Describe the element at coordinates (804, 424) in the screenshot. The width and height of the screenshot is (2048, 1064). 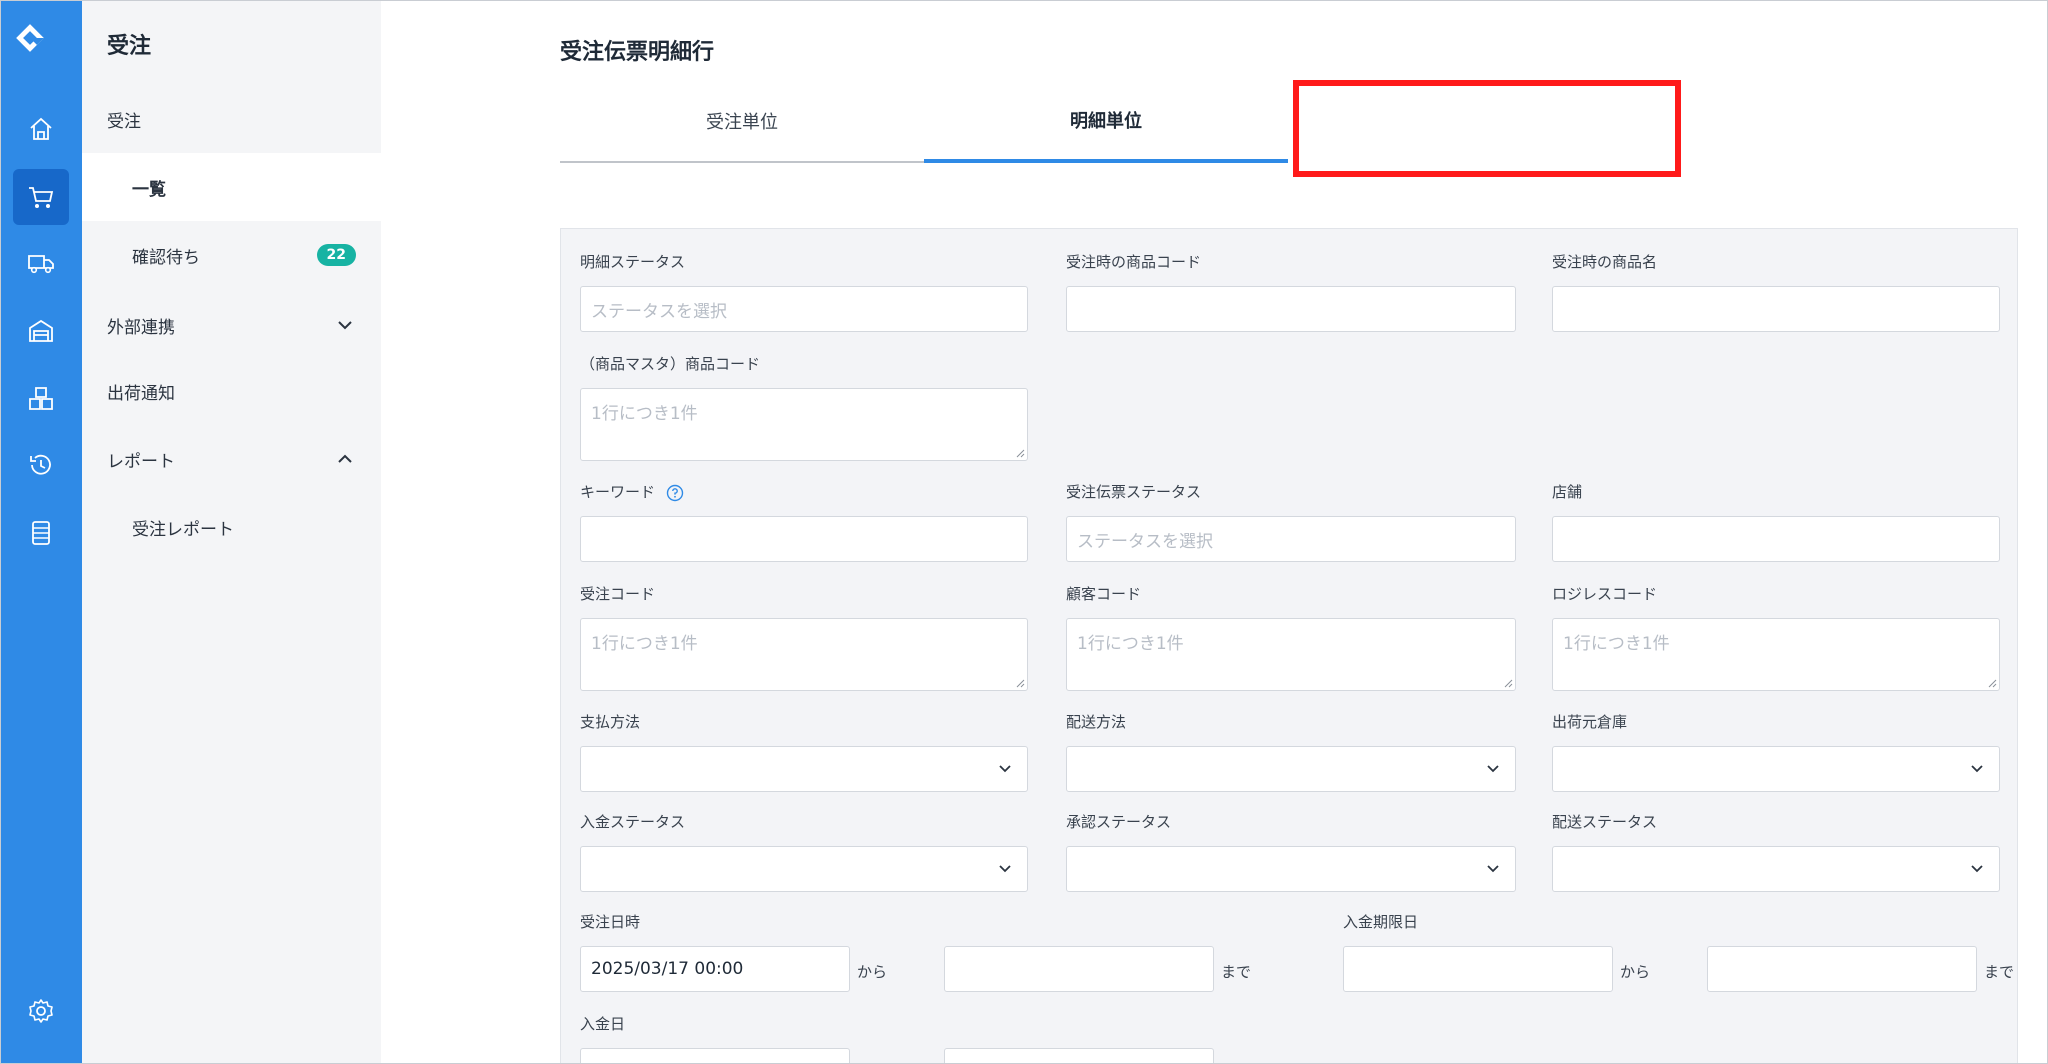
I see `master-item-code-textarea: 1行につき1件` at that location.